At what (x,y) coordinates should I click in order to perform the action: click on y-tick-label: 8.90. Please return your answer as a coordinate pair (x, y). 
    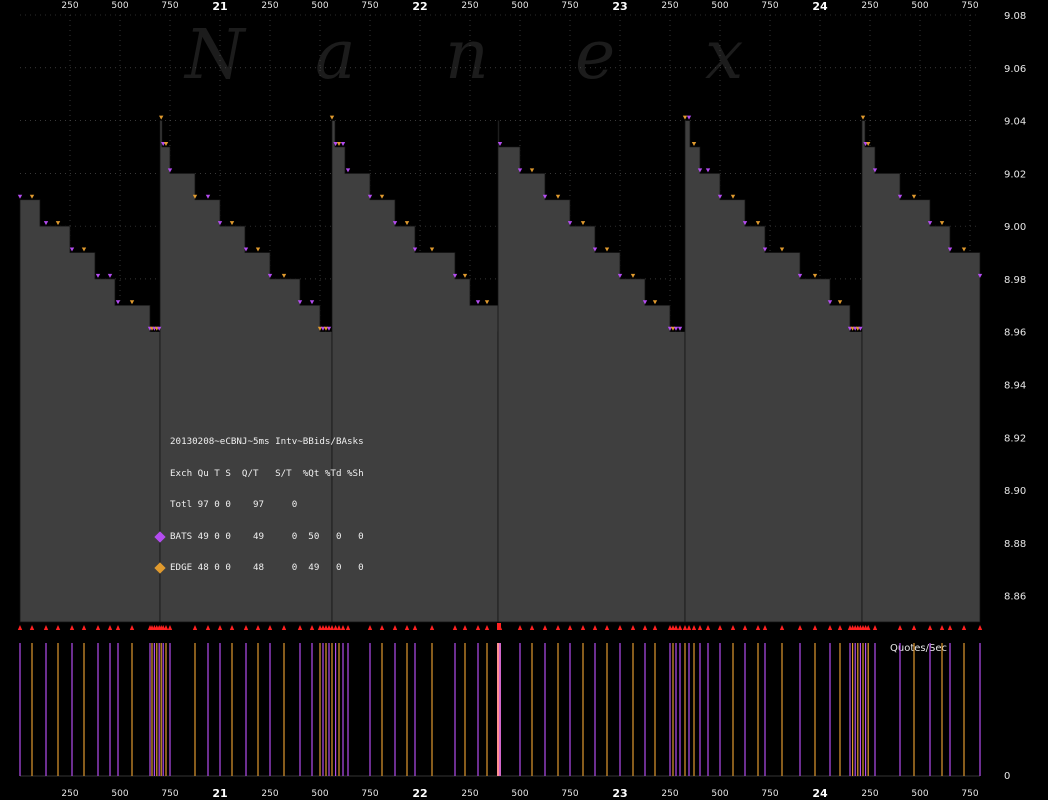
    Looking at the image, I should click on (1015, 491).